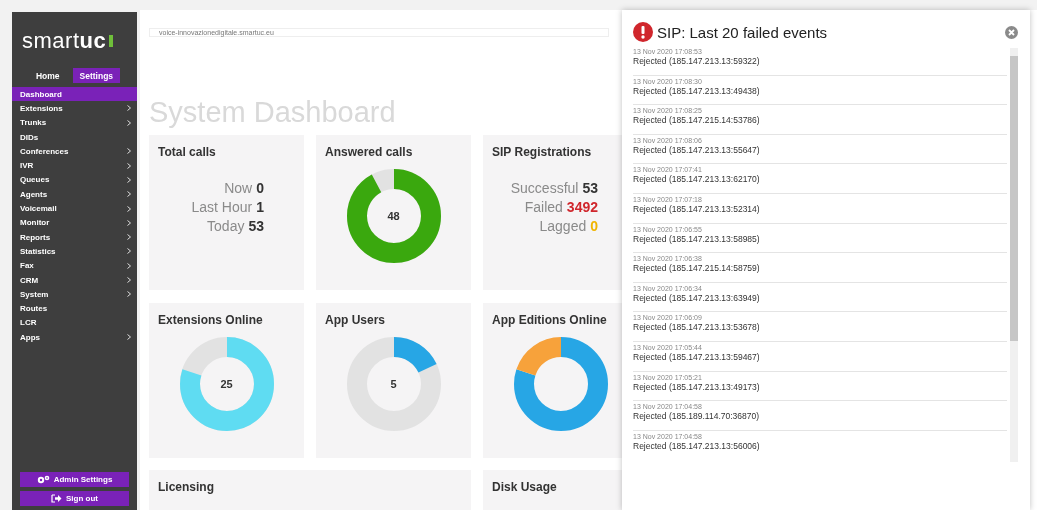 Image resolution: width=1037 pixels, height=510 pixels. I want to click on nav-tab: Home, so click(47, 75).